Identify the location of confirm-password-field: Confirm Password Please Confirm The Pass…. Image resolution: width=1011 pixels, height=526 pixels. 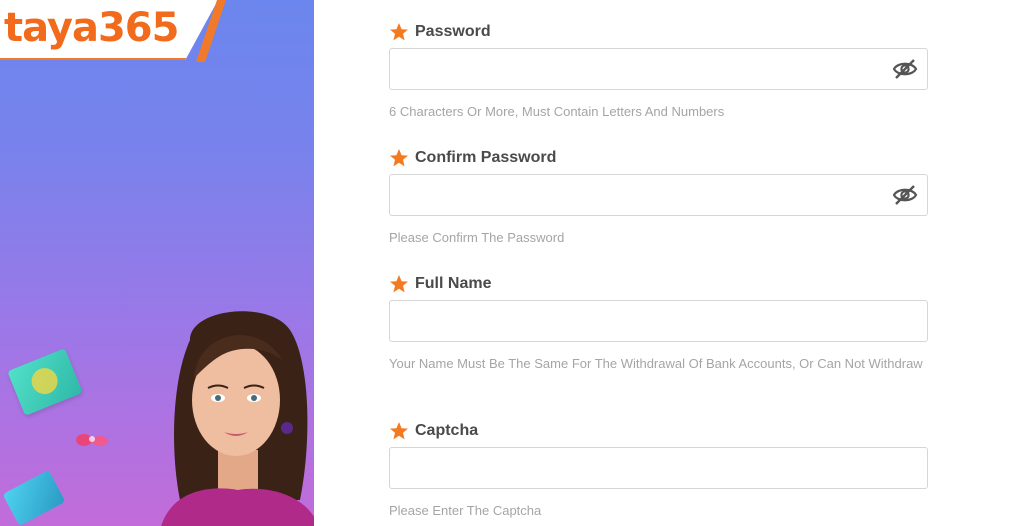
(659, 198).